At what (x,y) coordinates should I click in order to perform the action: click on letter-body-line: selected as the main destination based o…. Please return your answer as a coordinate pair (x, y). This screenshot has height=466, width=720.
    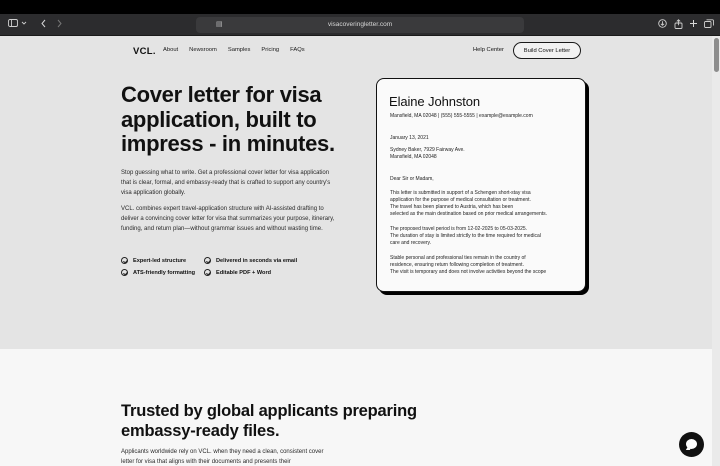
    Looking at the image, I should click on (469, 214).